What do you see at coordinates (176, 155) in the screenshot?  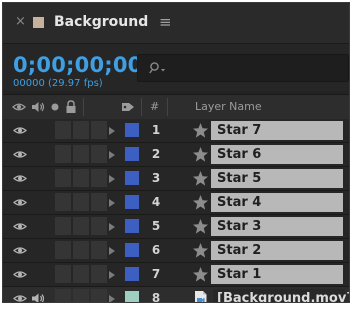 I see `layer-row: 2 Star 6` at bounding box center [176, 155].